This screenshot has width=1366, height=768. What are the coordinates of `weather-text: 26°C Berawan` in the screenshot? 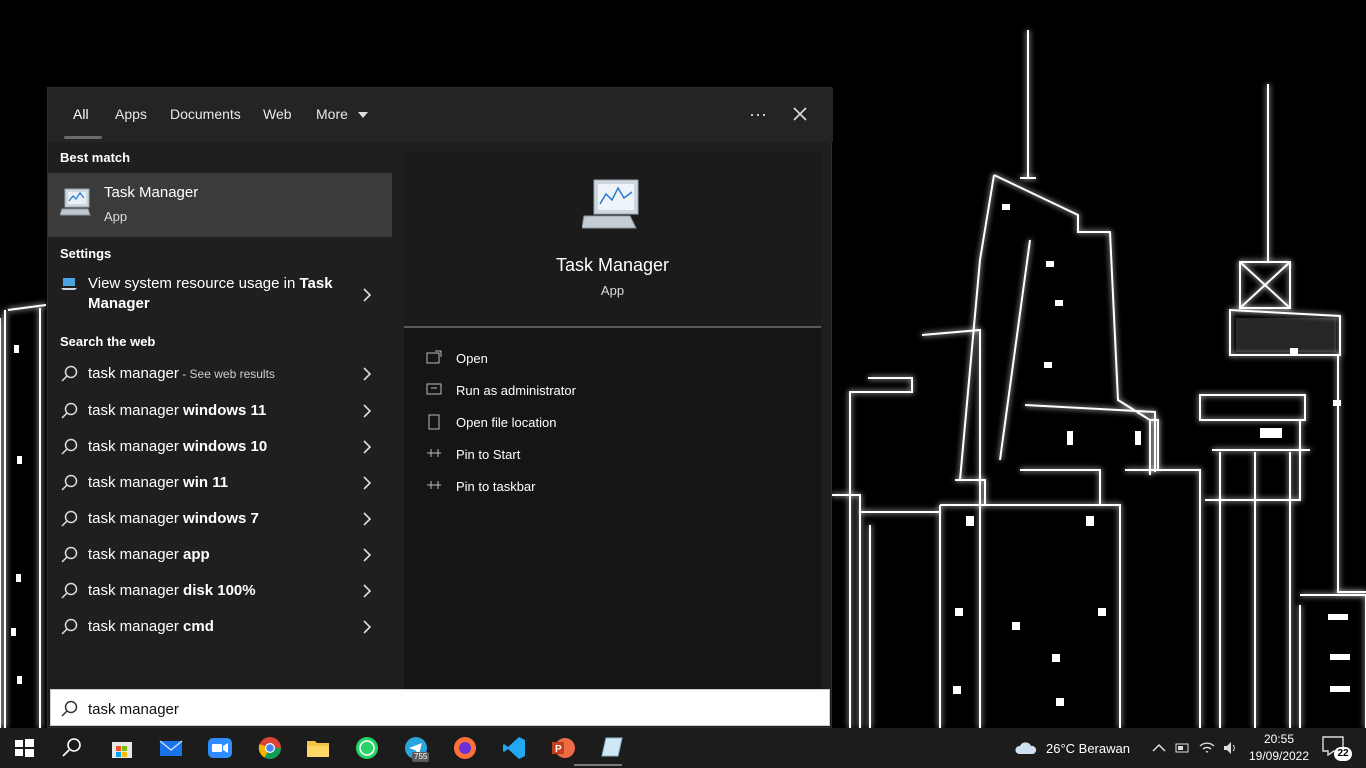 It's located at (1088, 748).